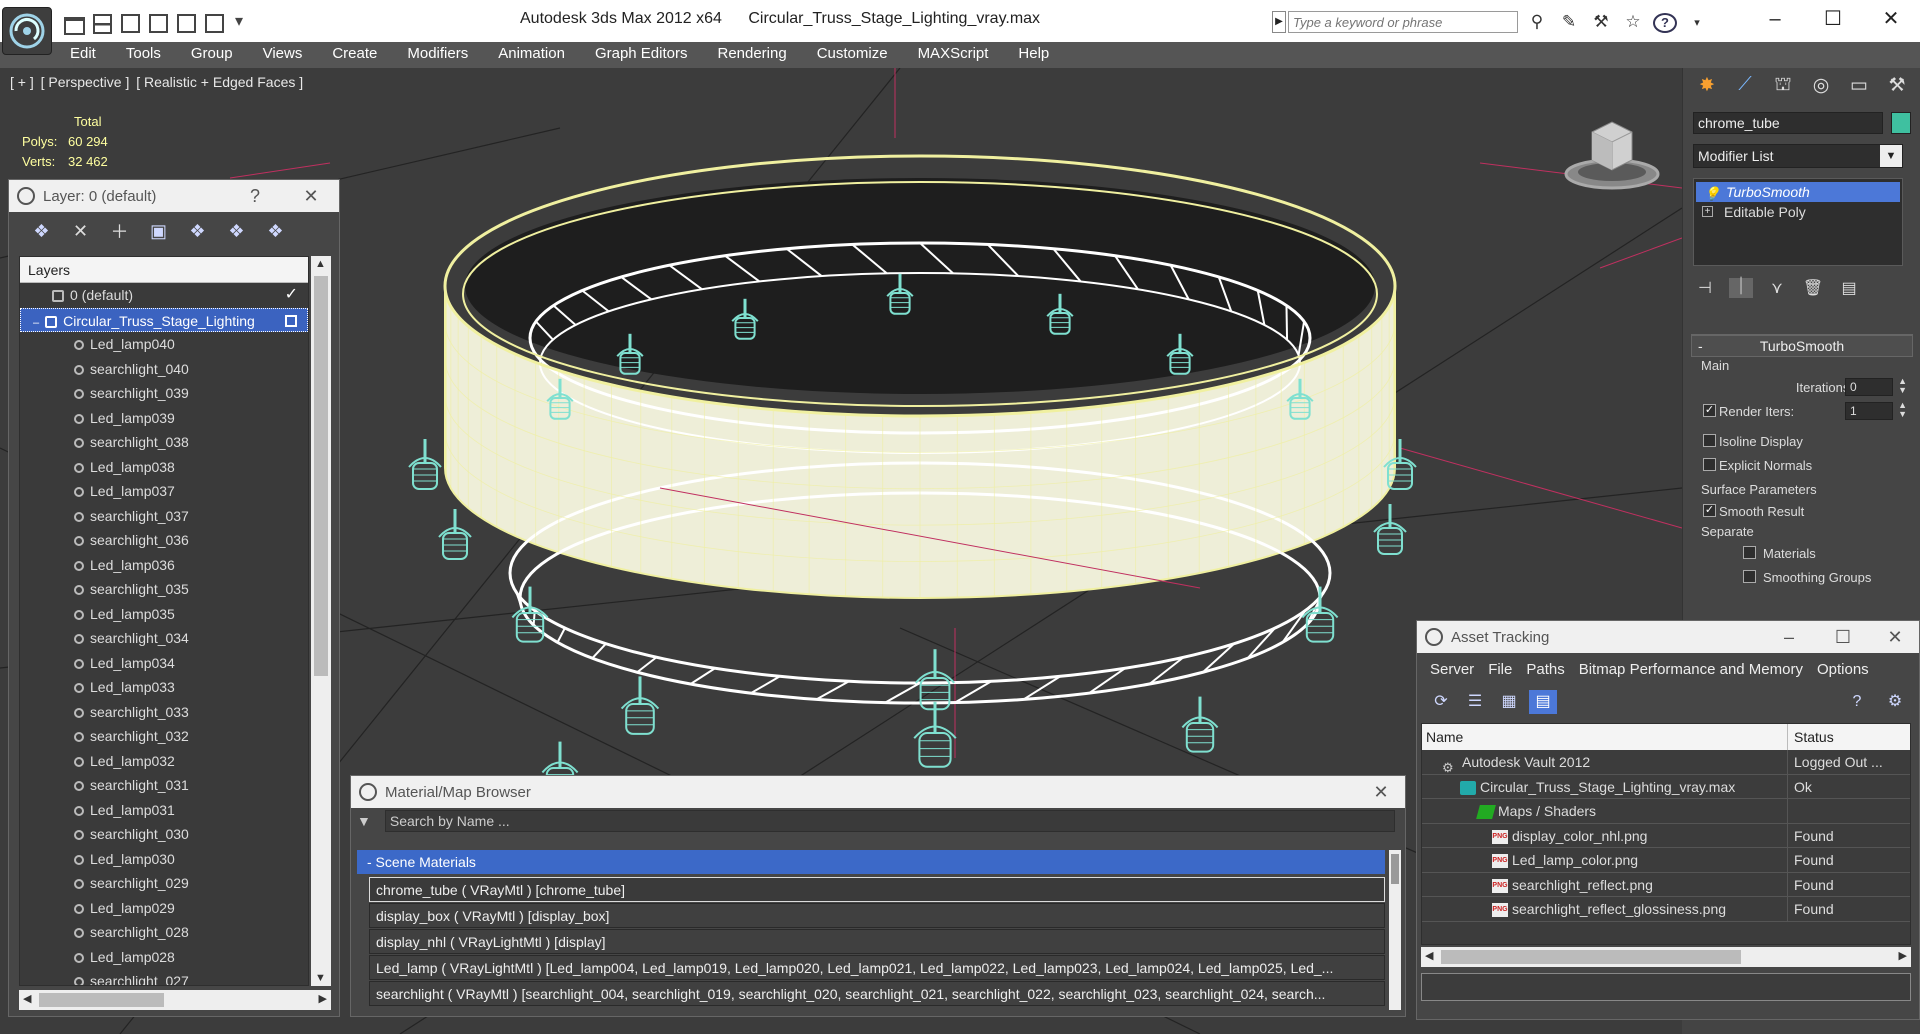 The width and height of the screenshot is (1920, 1034). I want to click on status-column-header: Status, so click(1848, 737).